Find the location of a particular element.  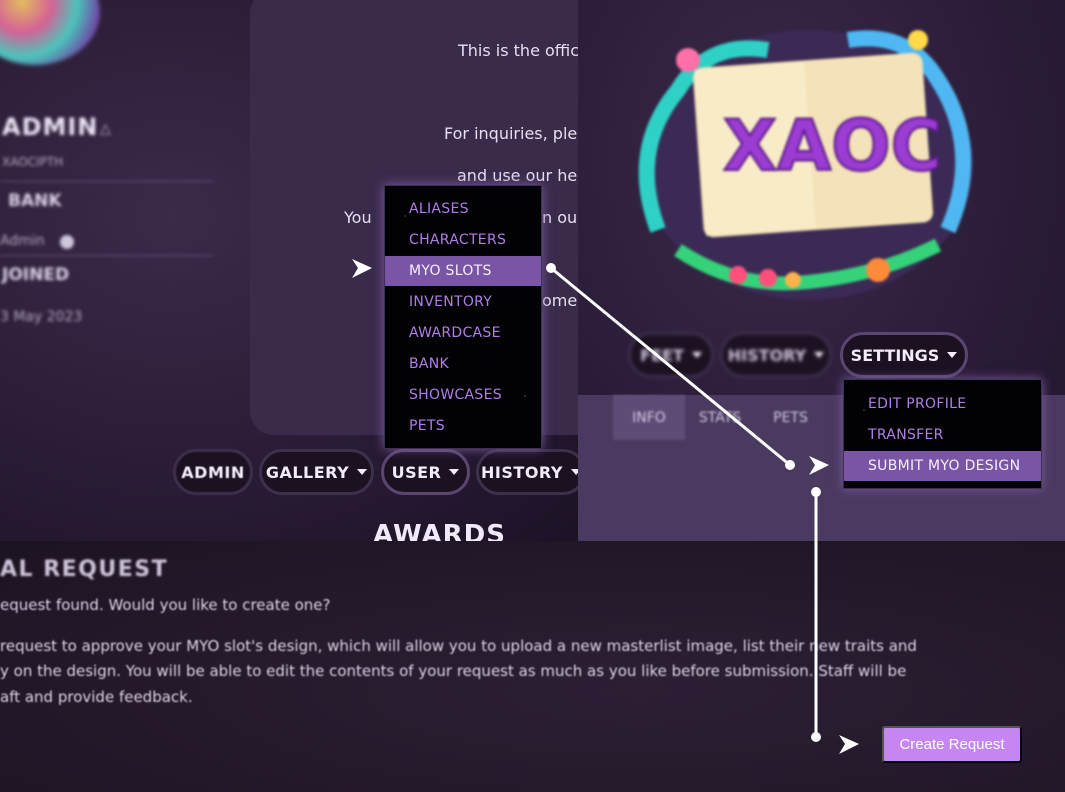

nav-user-button: USER is located at coordinates (425, 472).